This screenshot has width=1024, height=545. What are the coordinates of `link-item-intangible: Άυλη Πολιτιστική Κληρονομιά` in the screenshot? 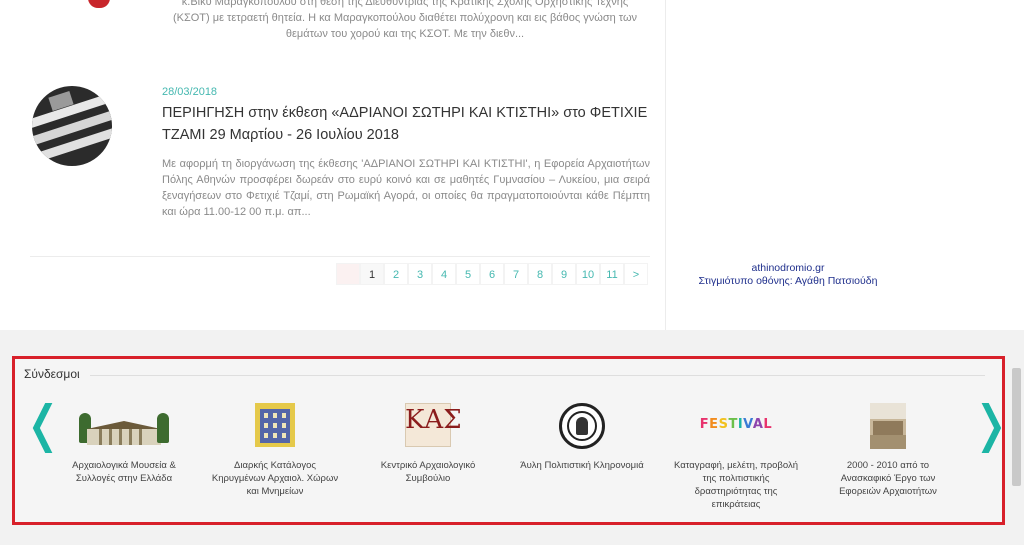 It's located at (582, 437).